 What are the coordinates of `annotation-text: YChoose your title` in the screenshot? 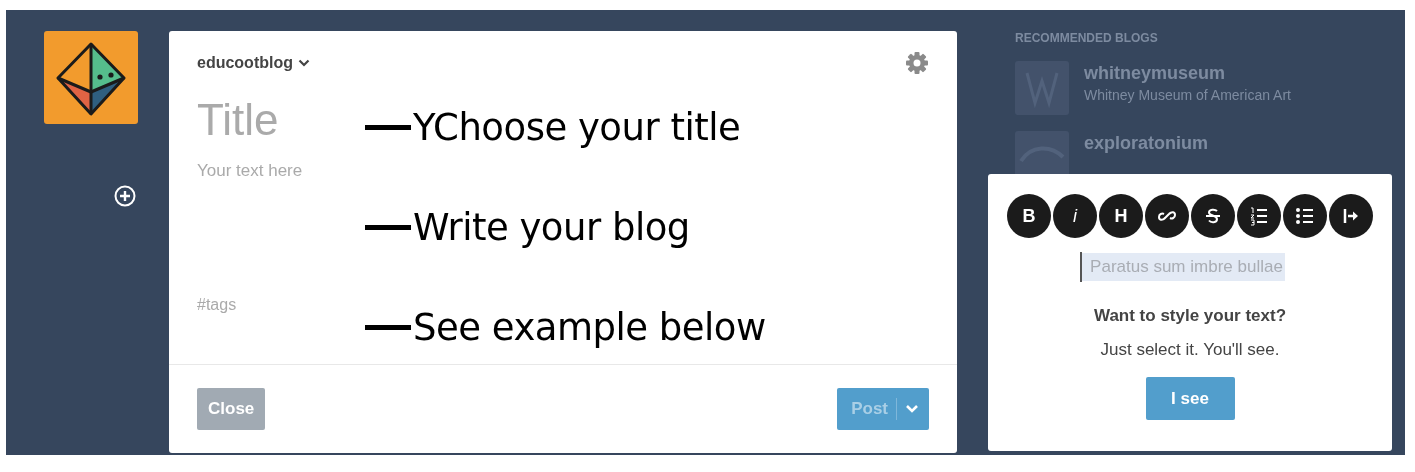 It's located at (577, 127).